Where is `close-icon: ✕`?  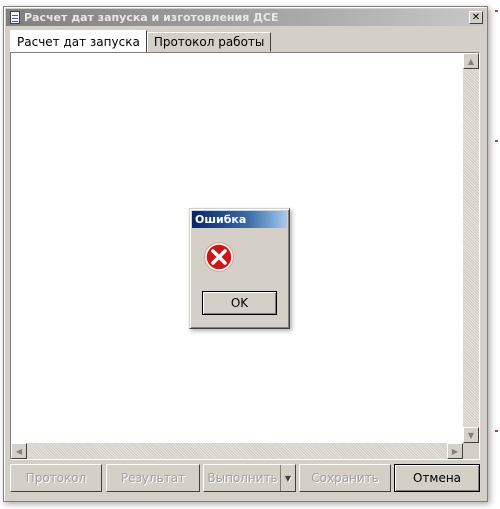
close-icon: ✕ is located at coordinates (476, 17).